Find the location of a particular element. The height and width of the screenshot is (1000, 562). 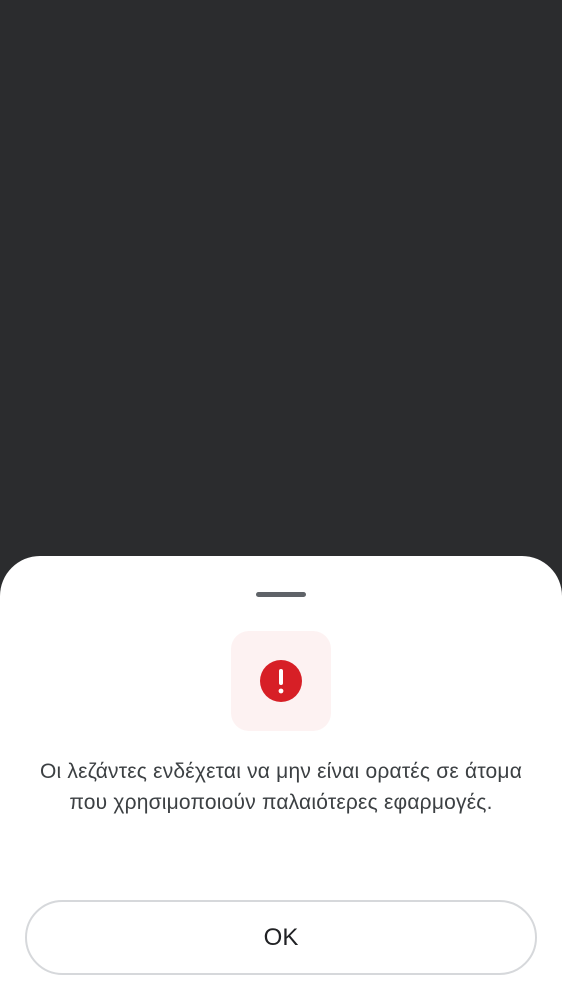

drag-handle is located at coordinates (281, 594).